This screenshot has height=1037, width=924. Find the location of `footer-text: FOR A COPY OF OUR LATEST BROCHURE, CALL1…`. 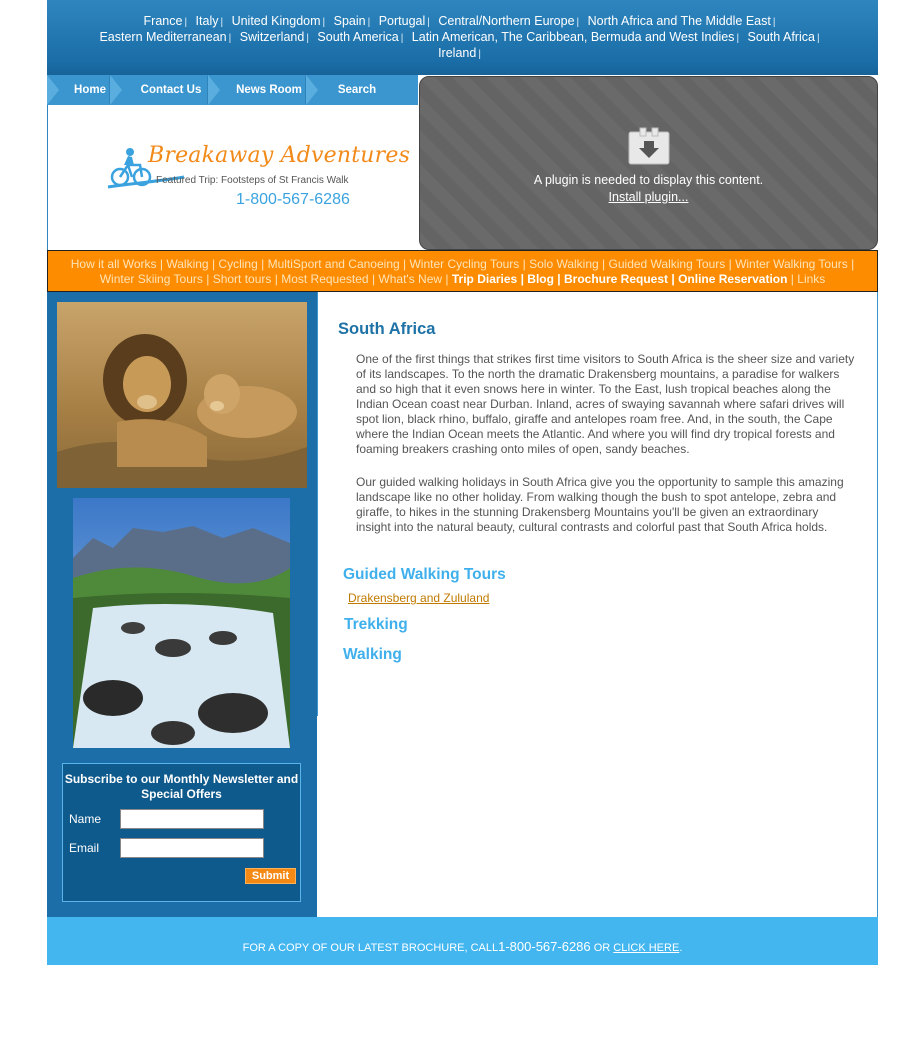

footer-text: FOR A COPY OF OUR LATEST BROCHURE, CALL1… is located at coordinates (462, 946).